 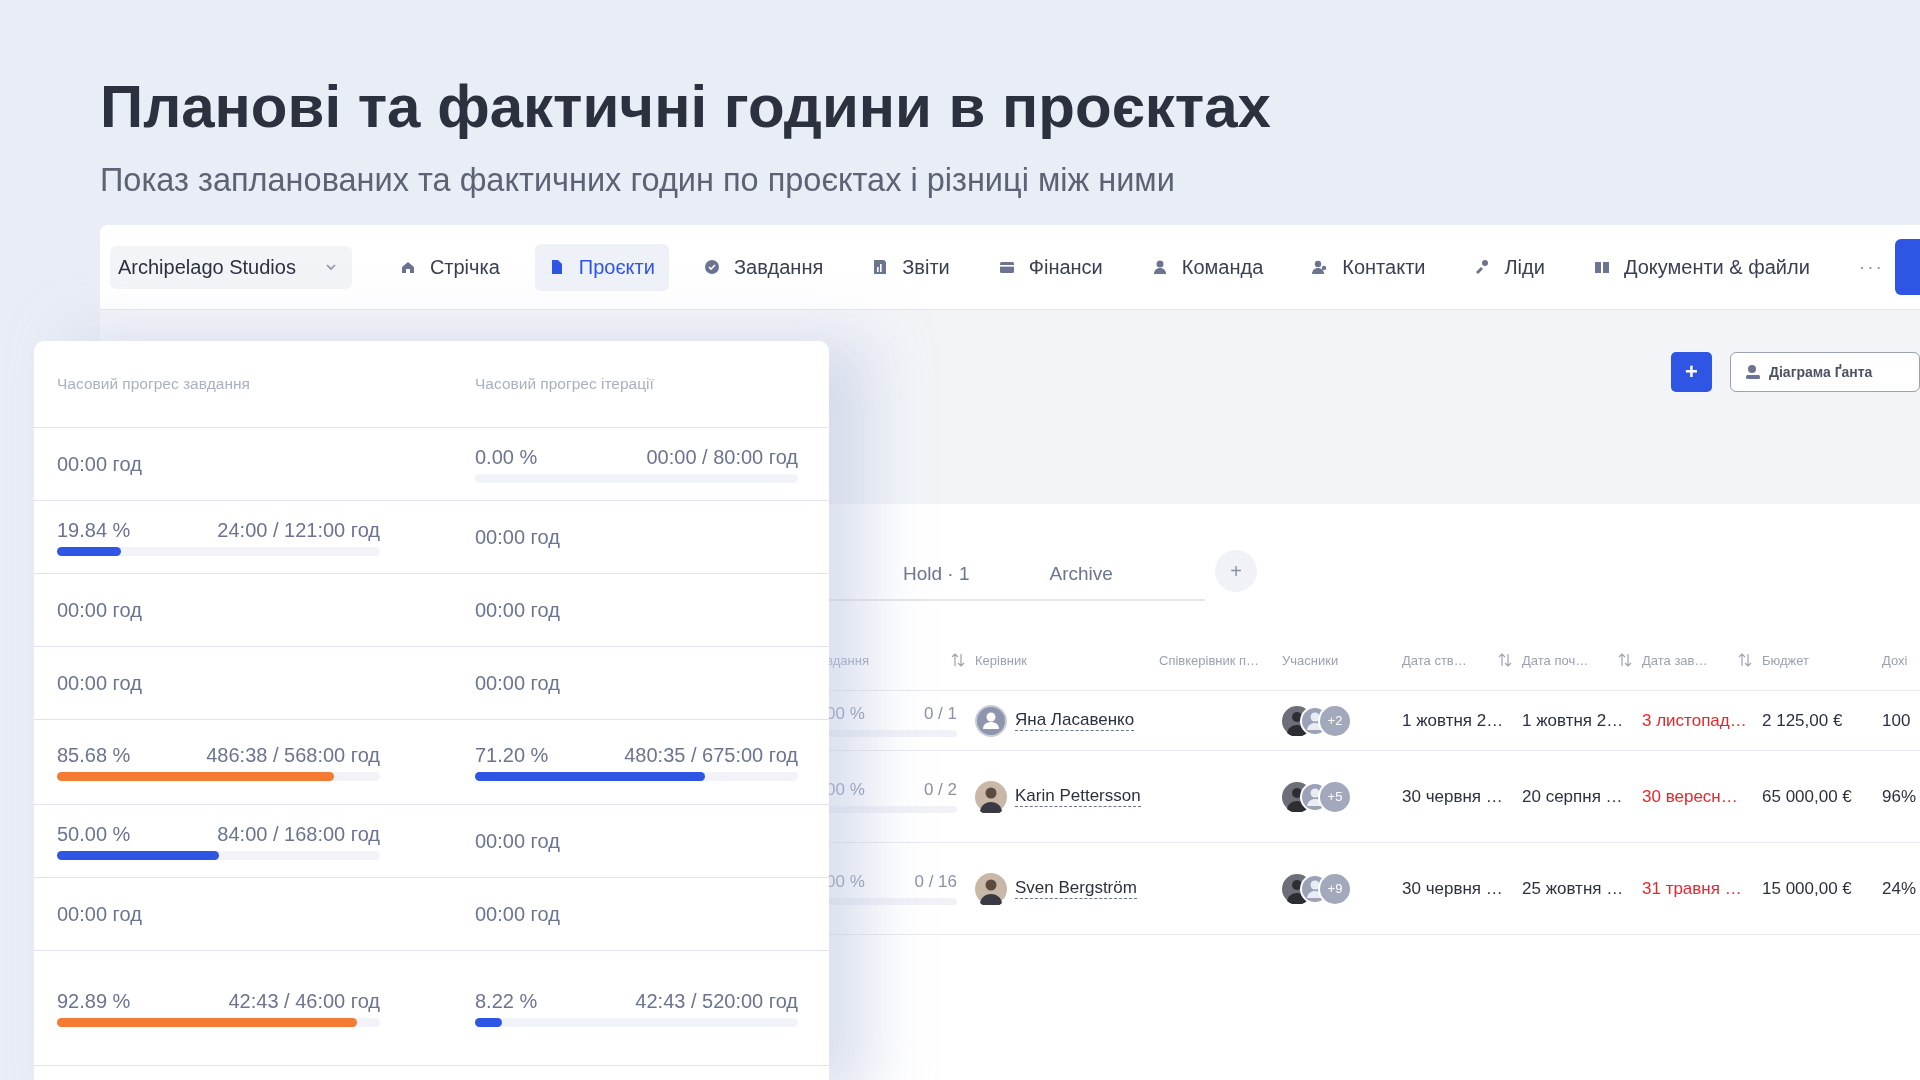 I want to click on hours-value: 24:00 / 121:00 год, so click(x=298, y=530).